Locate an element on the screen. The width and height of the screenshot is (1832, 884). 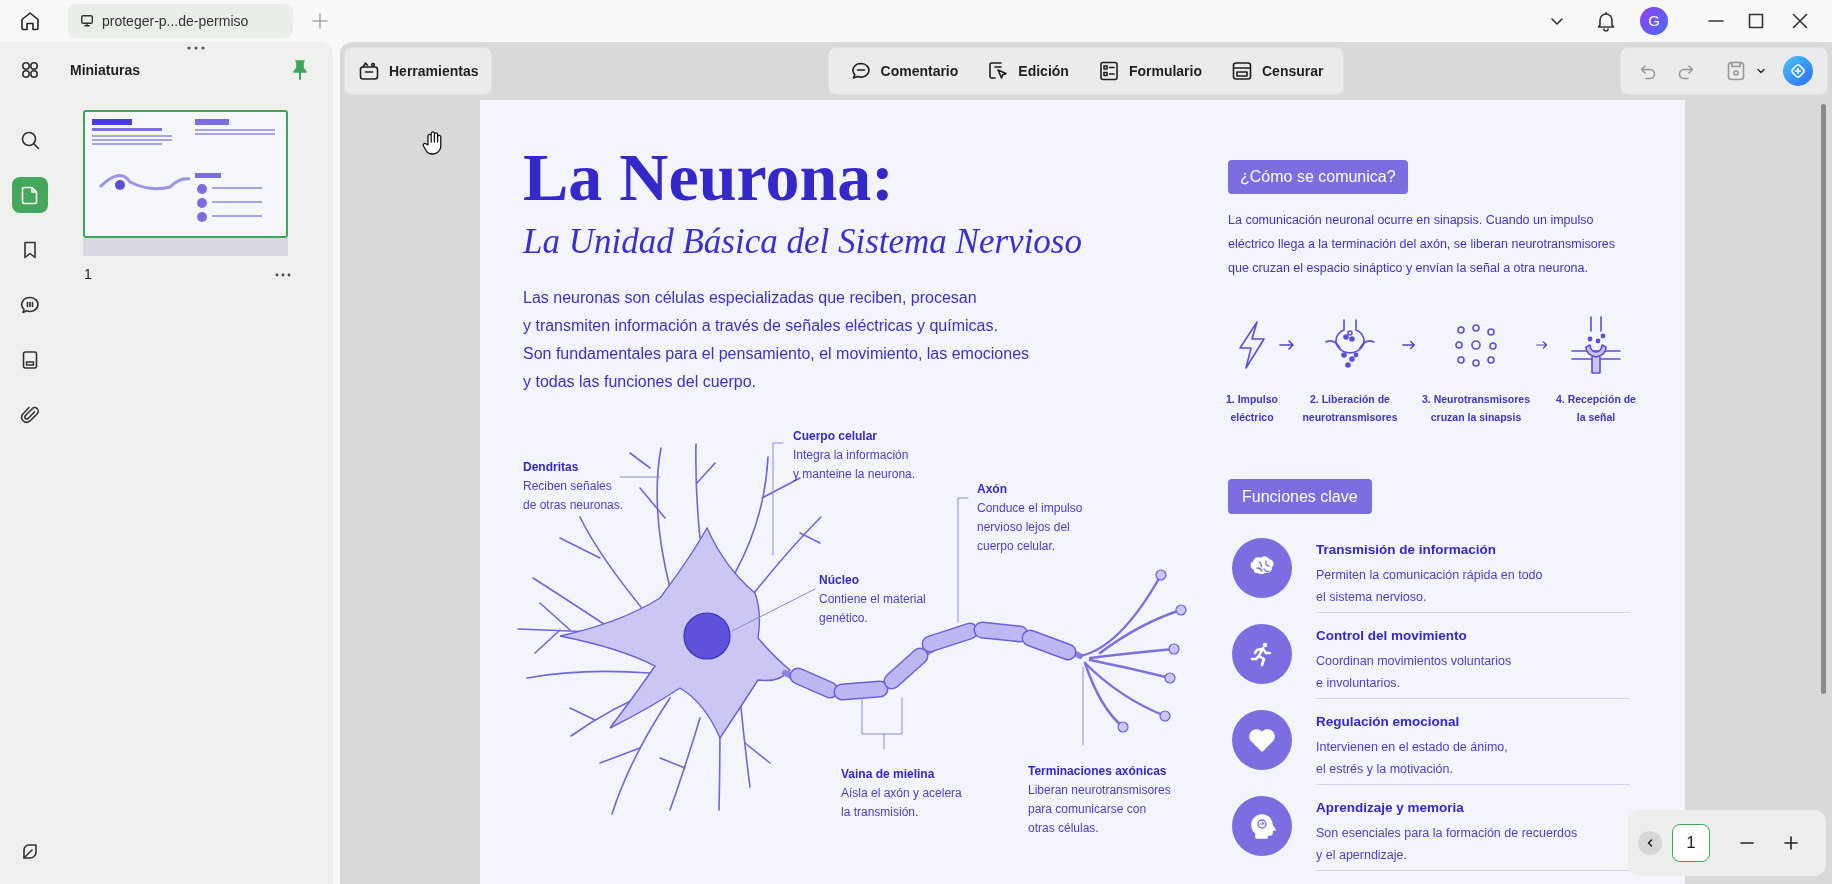
mode-button: Comentario is located at coordinates (903, 71).